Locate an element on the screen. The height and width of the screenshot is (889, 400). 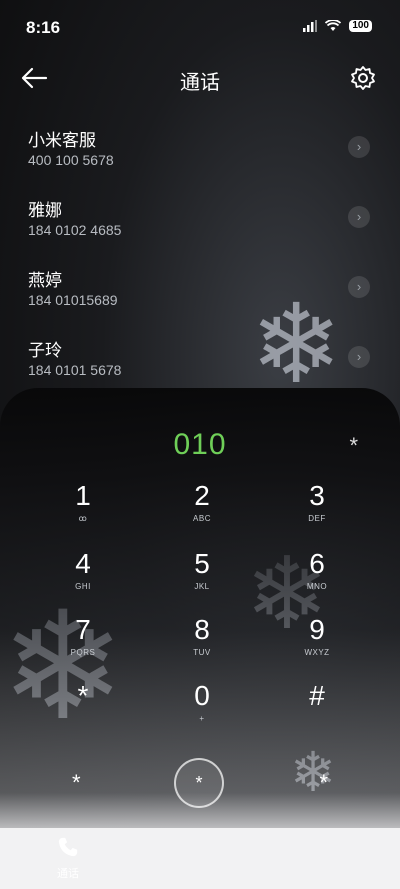
key-8: 8 TUV is located at coordinates (202, 644).